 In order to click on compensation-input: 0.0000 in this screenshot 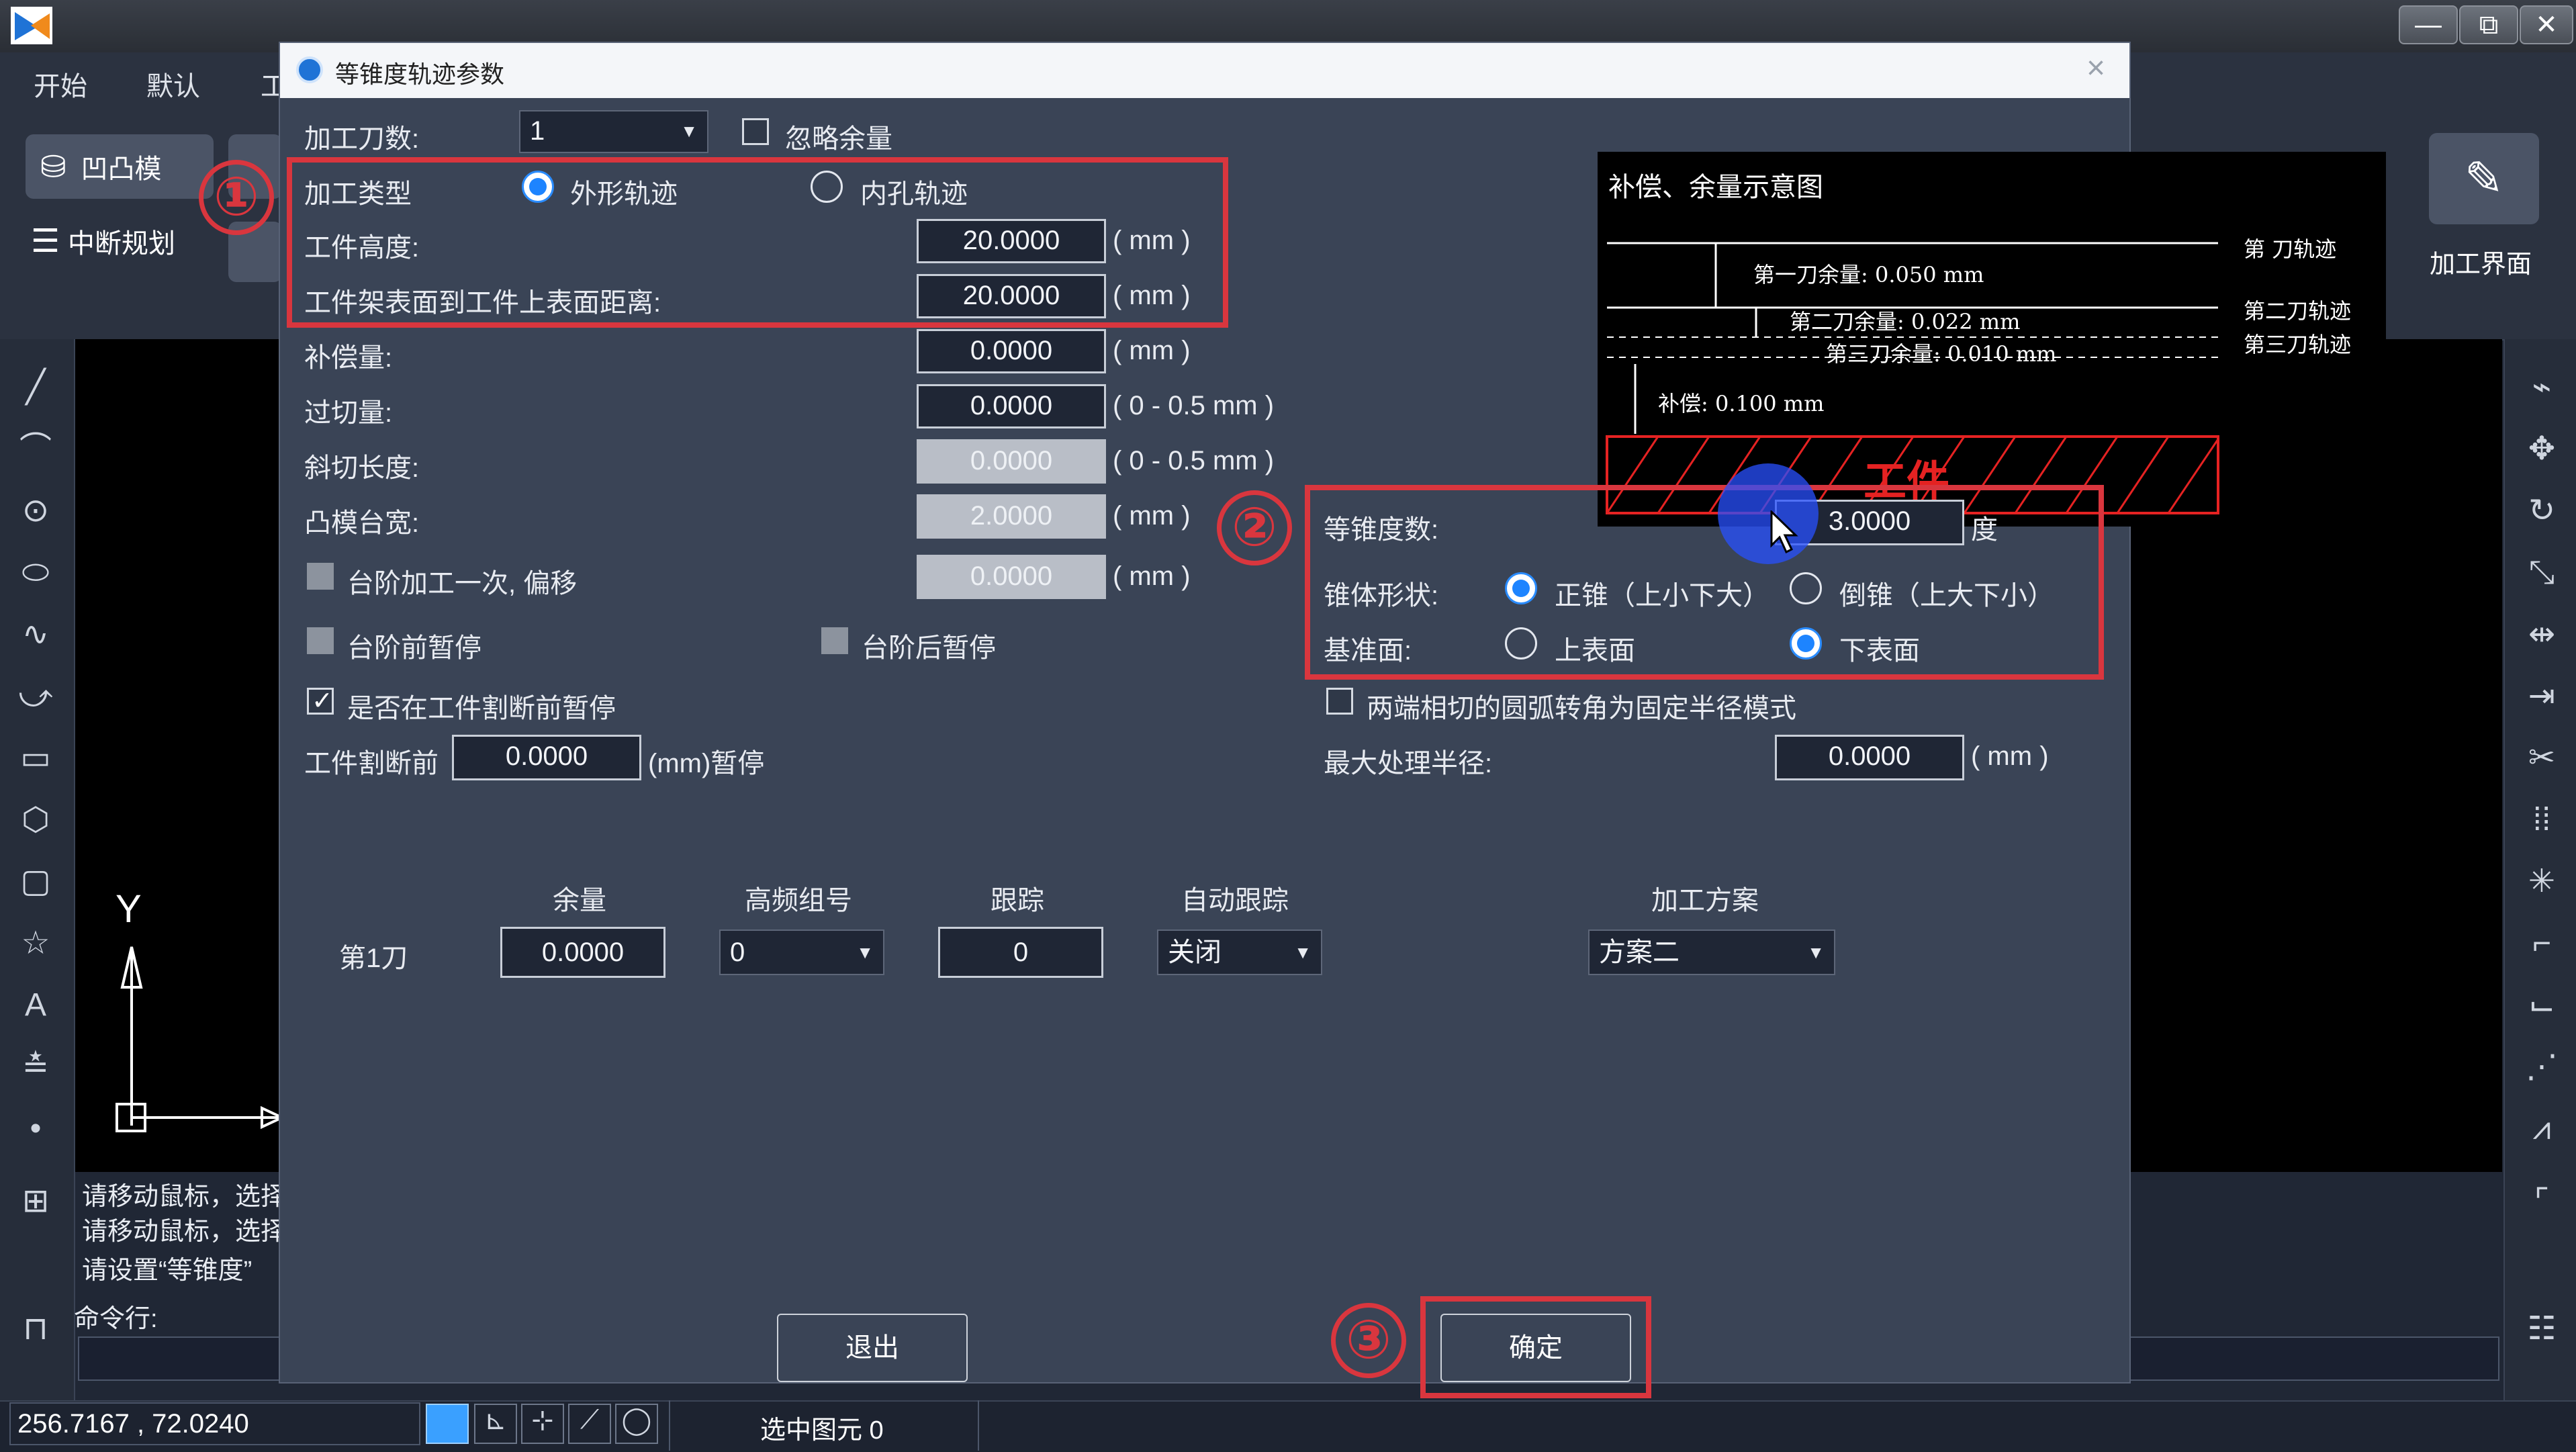, I will do `click(1011, 351)`.